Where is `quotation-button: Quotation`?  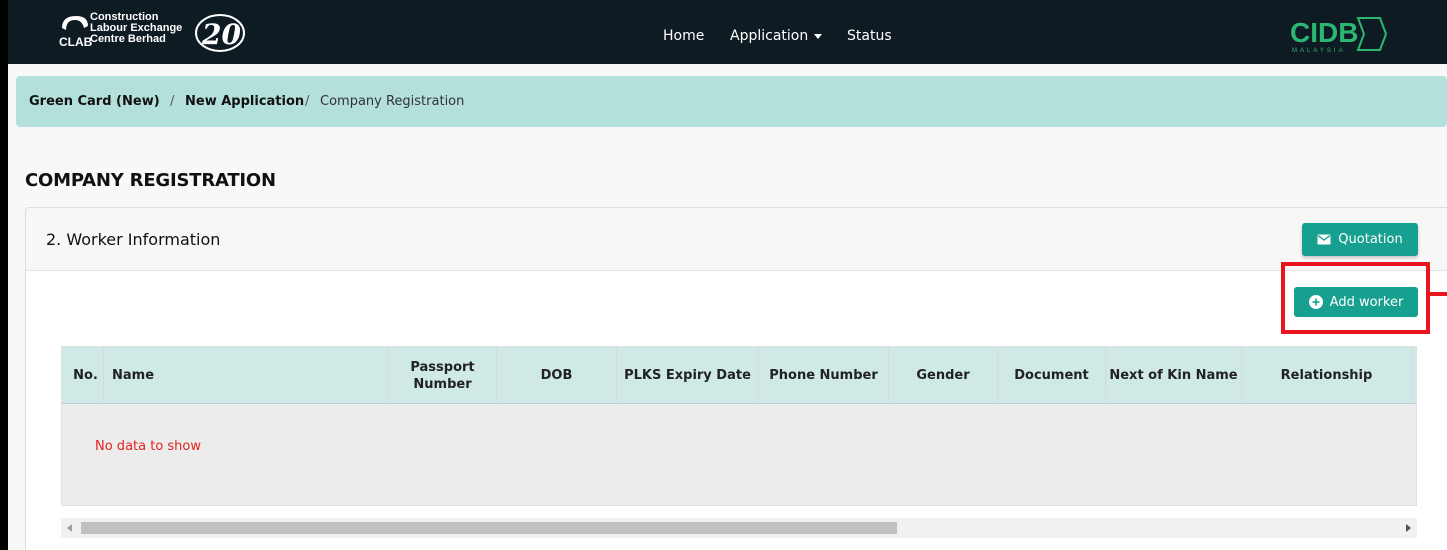 quotation-button: Quotation is located at coordinates (1360, 239).